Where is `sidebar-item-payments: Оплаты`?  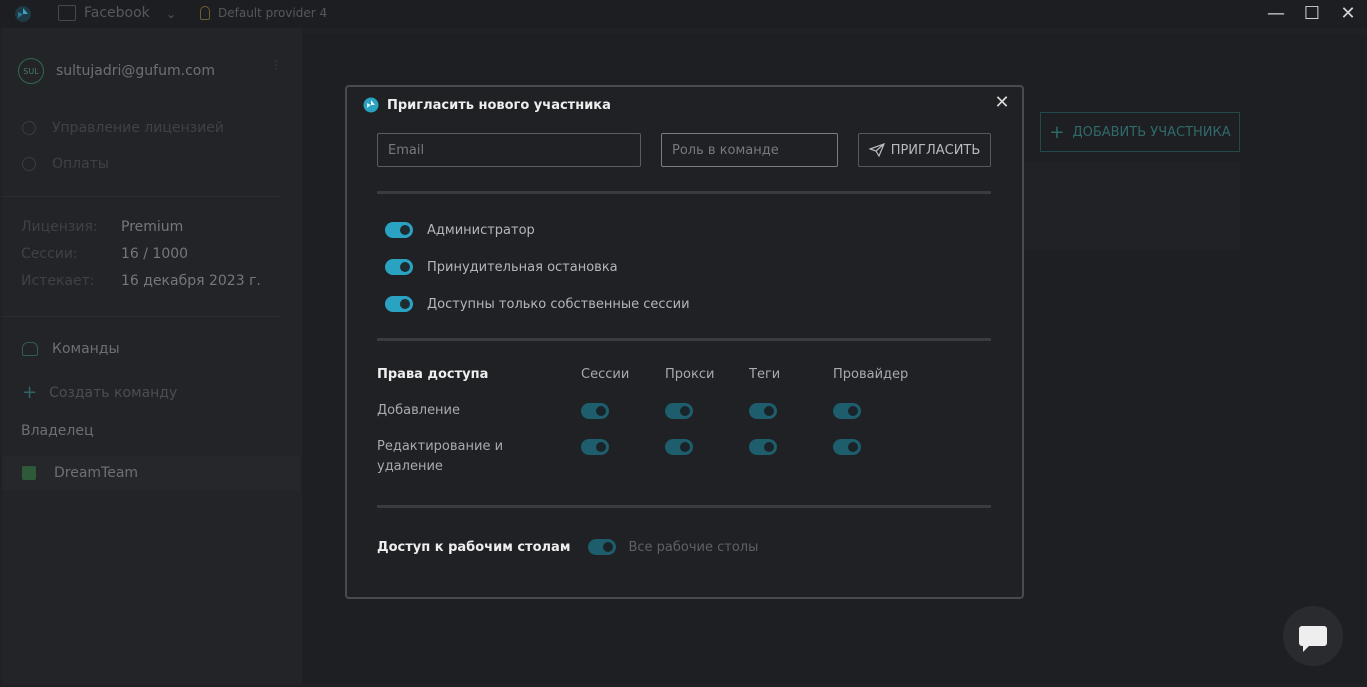 sidebar-item-payments: Оплаты is located at coordinates (65, 164).